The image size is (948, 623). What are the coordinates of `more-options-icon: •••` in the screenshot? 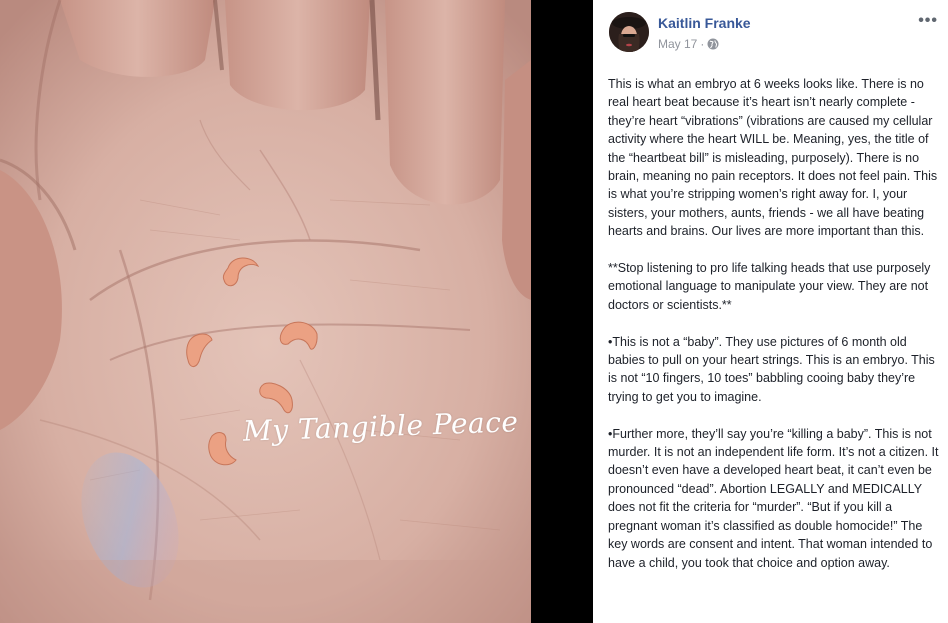 It's located at (928, 21).